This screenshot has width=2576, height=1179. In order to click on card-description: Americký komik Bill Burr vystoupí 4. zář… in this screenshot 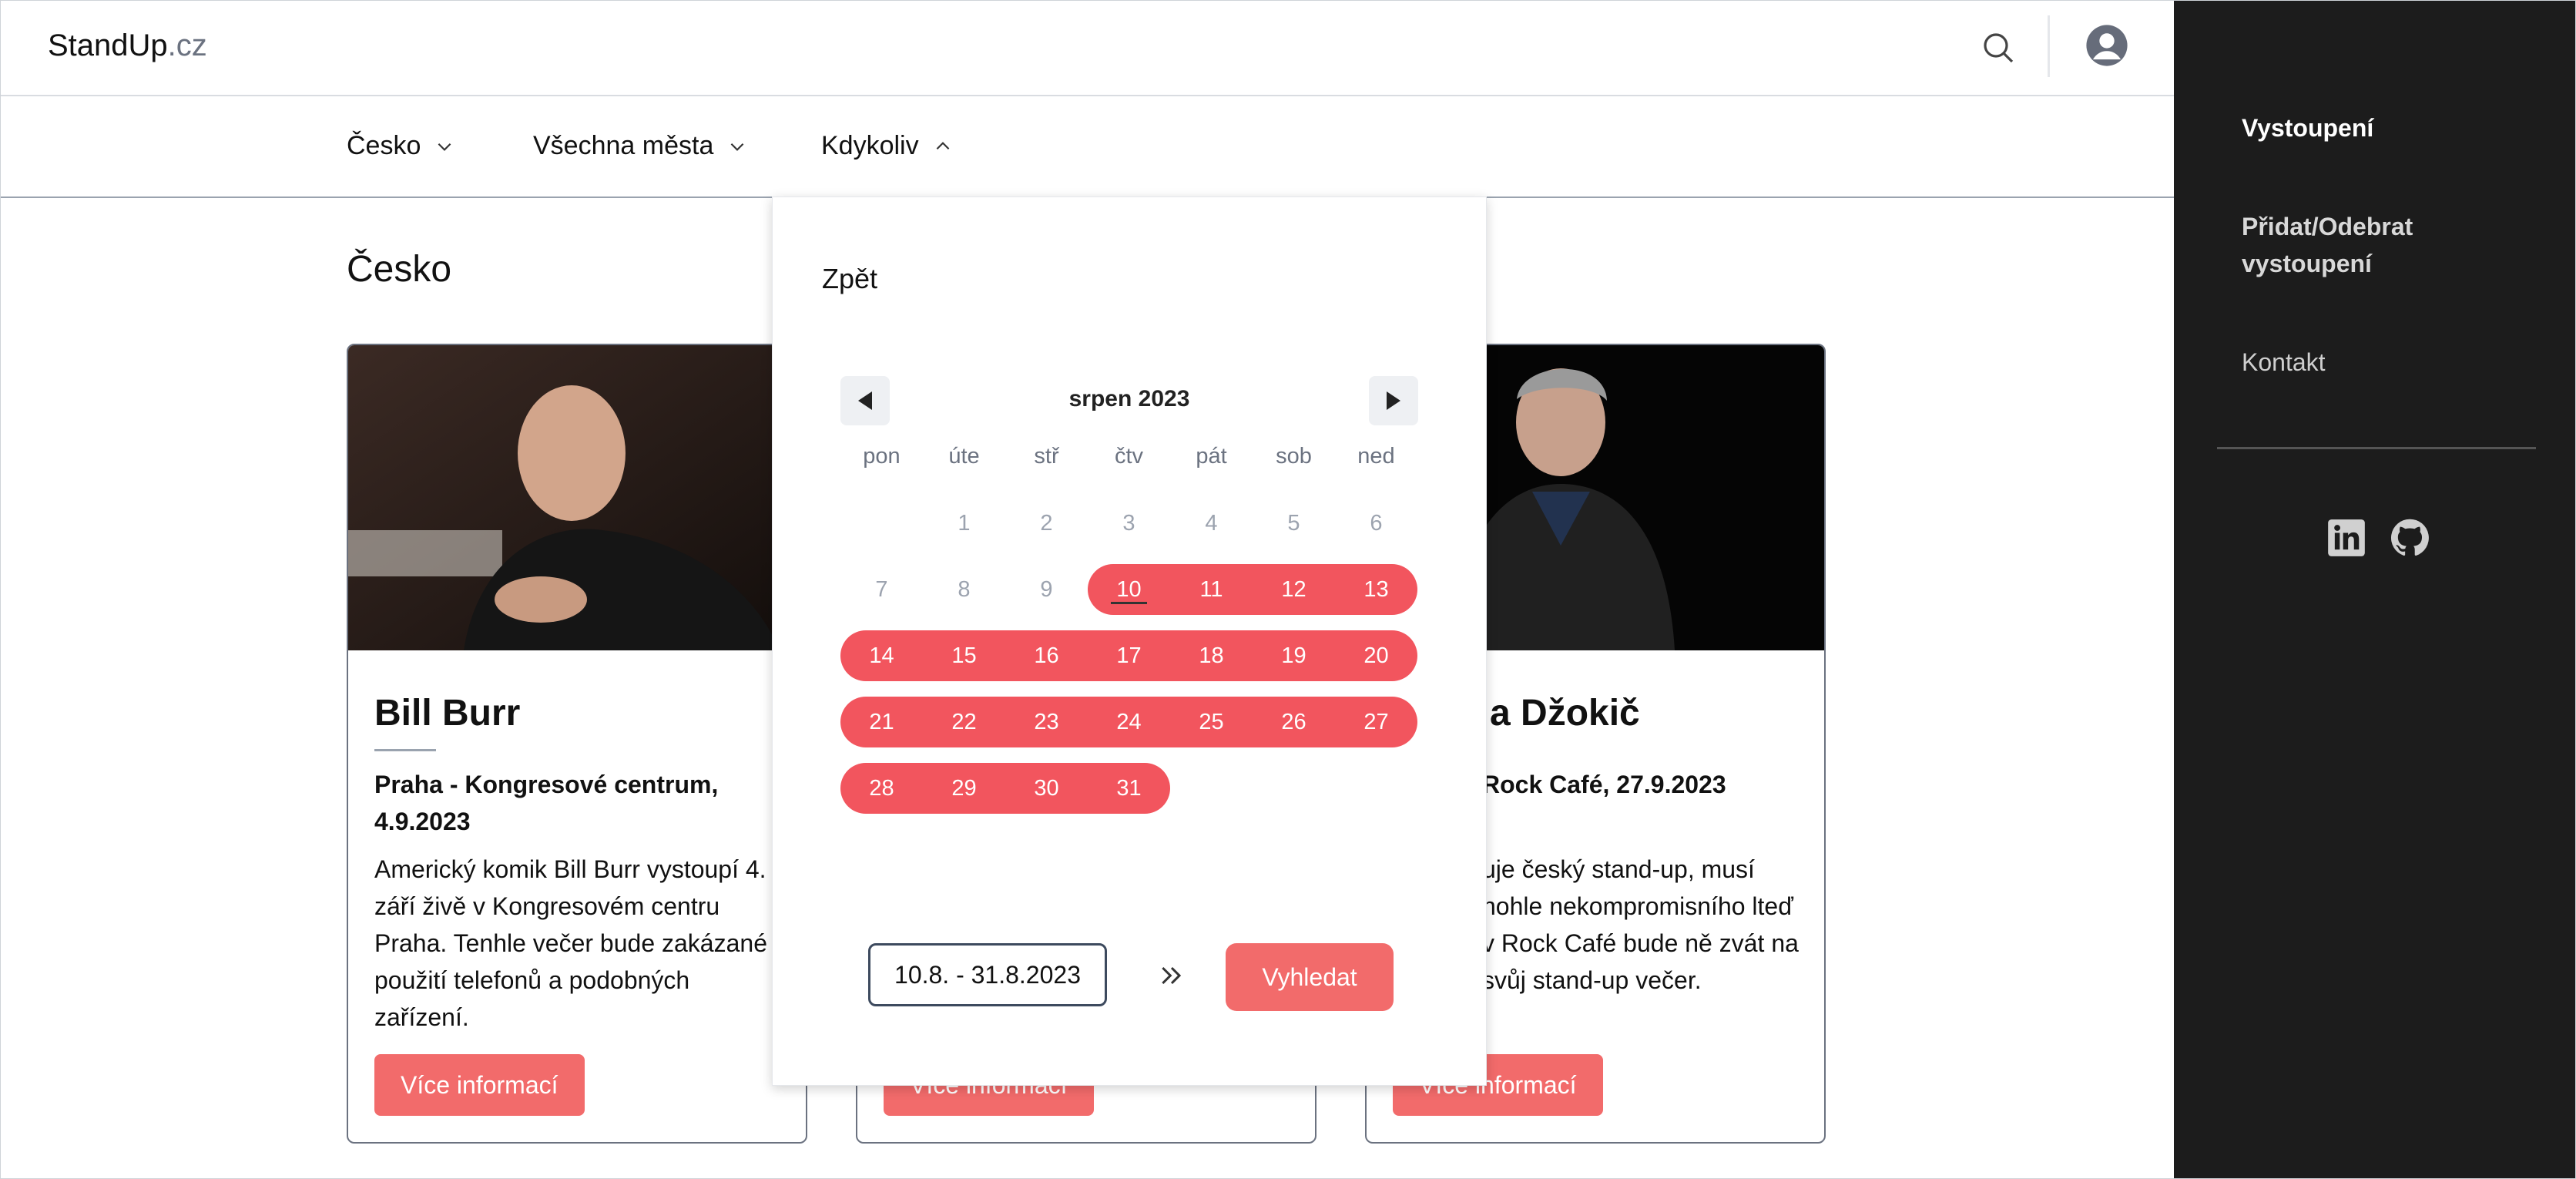, I will do `click(570, 943)`.